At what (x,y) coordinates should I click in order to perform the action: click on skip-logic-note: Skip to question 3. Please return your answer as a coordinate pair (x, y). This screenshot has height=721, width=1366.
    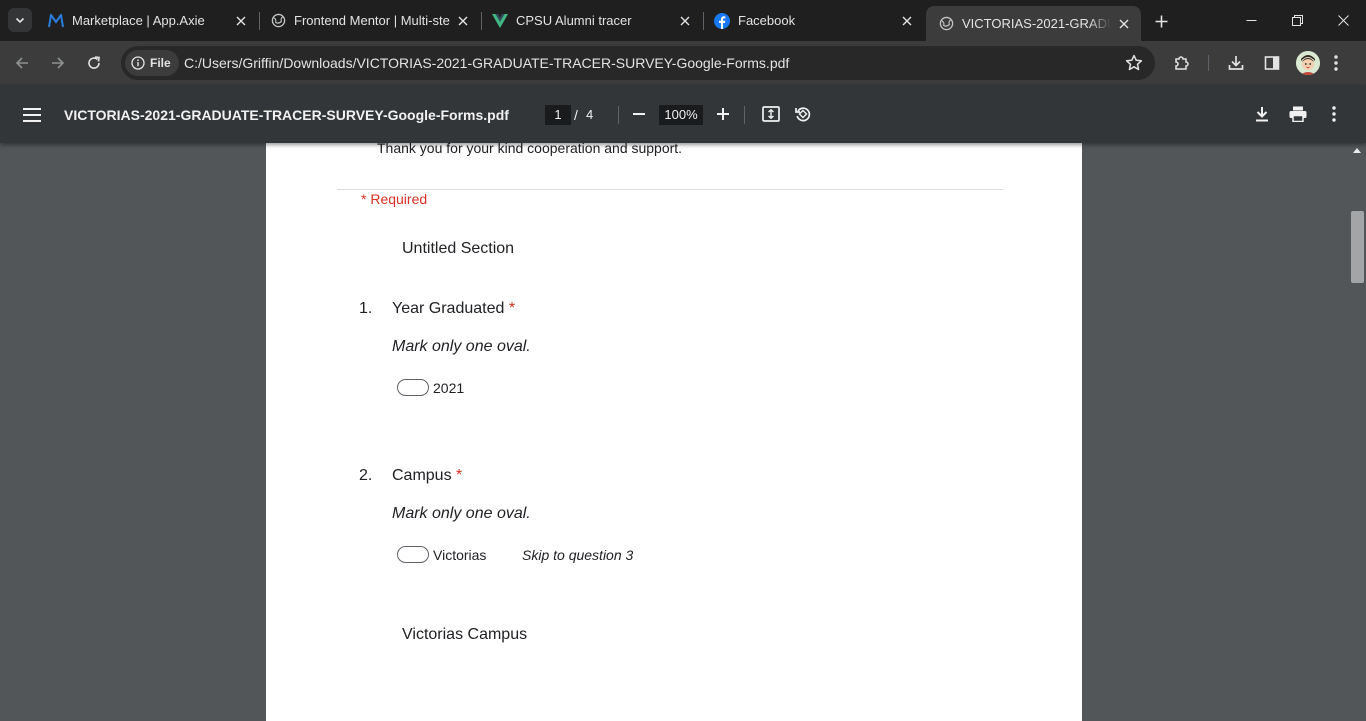
    Looking at the image, I should click on (578, 555).